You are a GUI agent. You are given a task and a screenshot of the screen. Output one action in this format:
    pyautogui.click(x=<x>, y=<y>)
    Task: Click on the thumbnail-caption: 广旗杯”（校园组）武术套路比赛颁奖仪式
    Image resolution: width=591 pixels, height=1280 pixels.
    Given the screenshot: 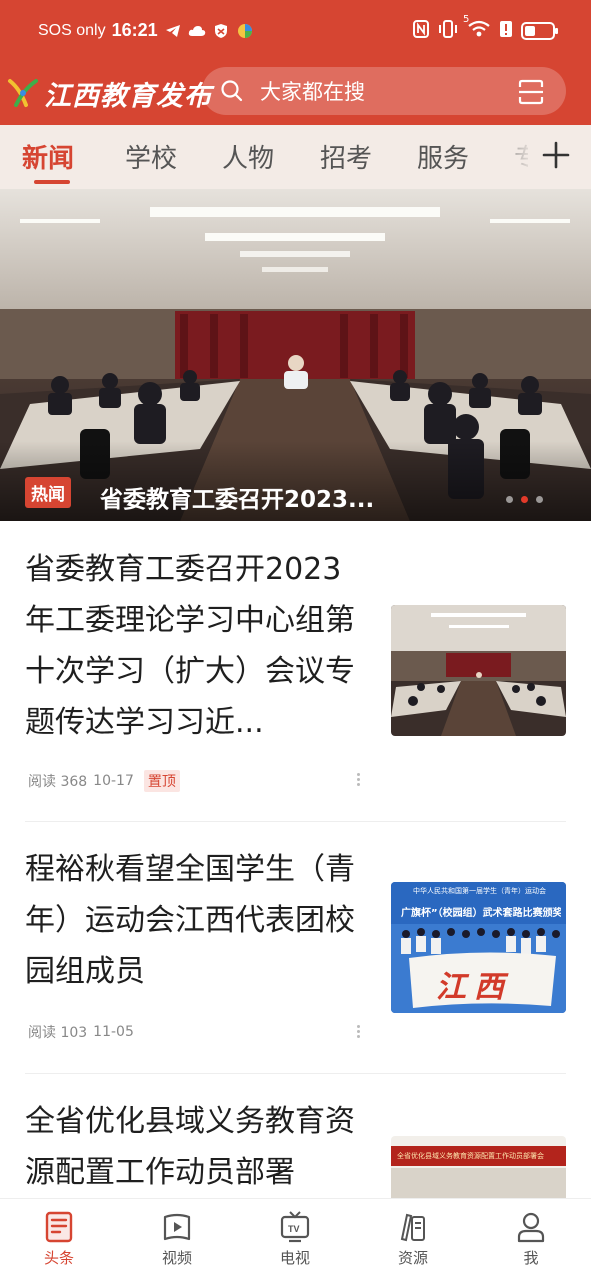 What is the action you would take?
    pyautogui.click(x=481, y=913)
    